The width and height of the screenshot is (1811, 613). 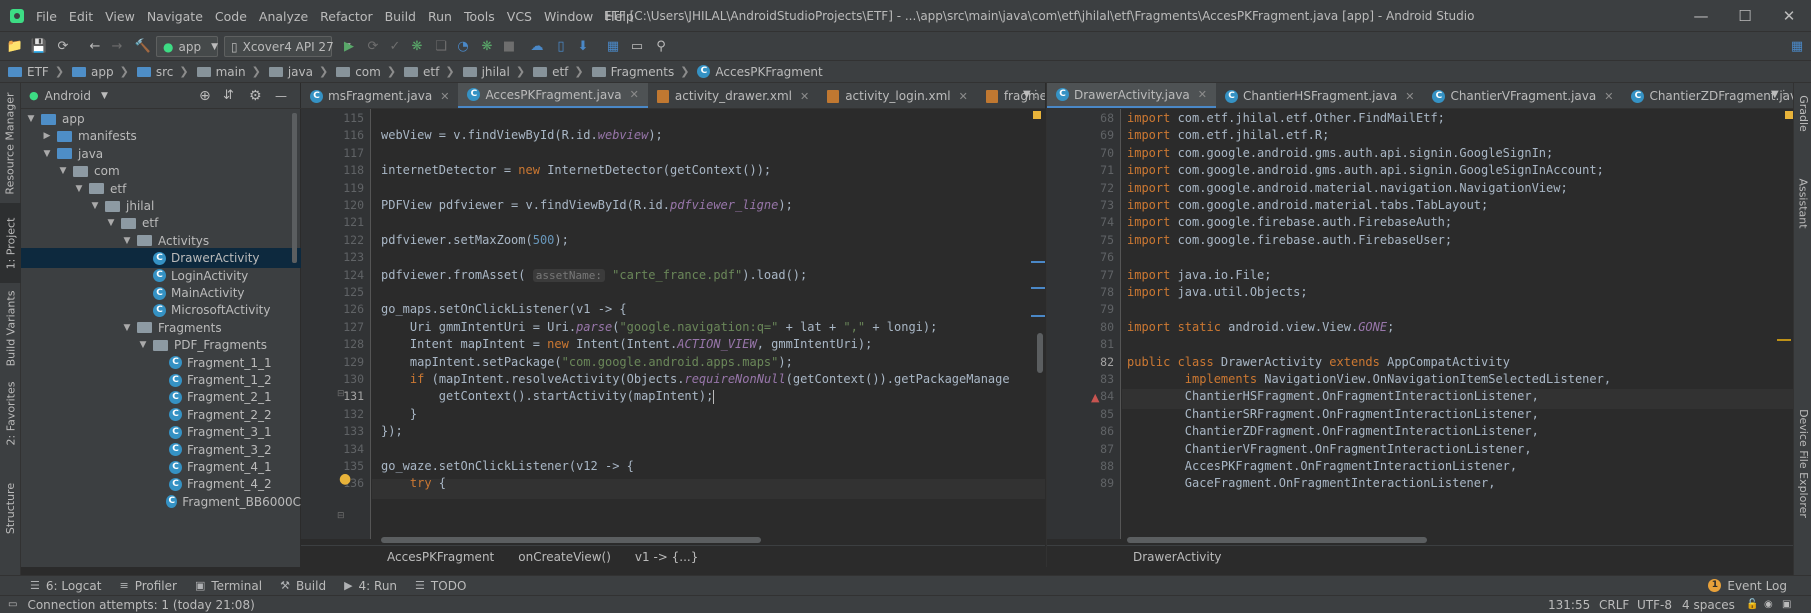 I want to click on close-window-button: ✕, so click(x=1789, y=16).